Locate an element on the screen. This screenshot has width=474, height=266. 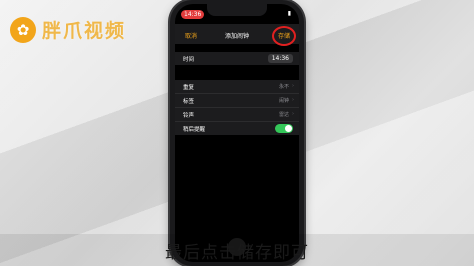
time-row: 时间 14:36 is located at coordinates (237, 58).